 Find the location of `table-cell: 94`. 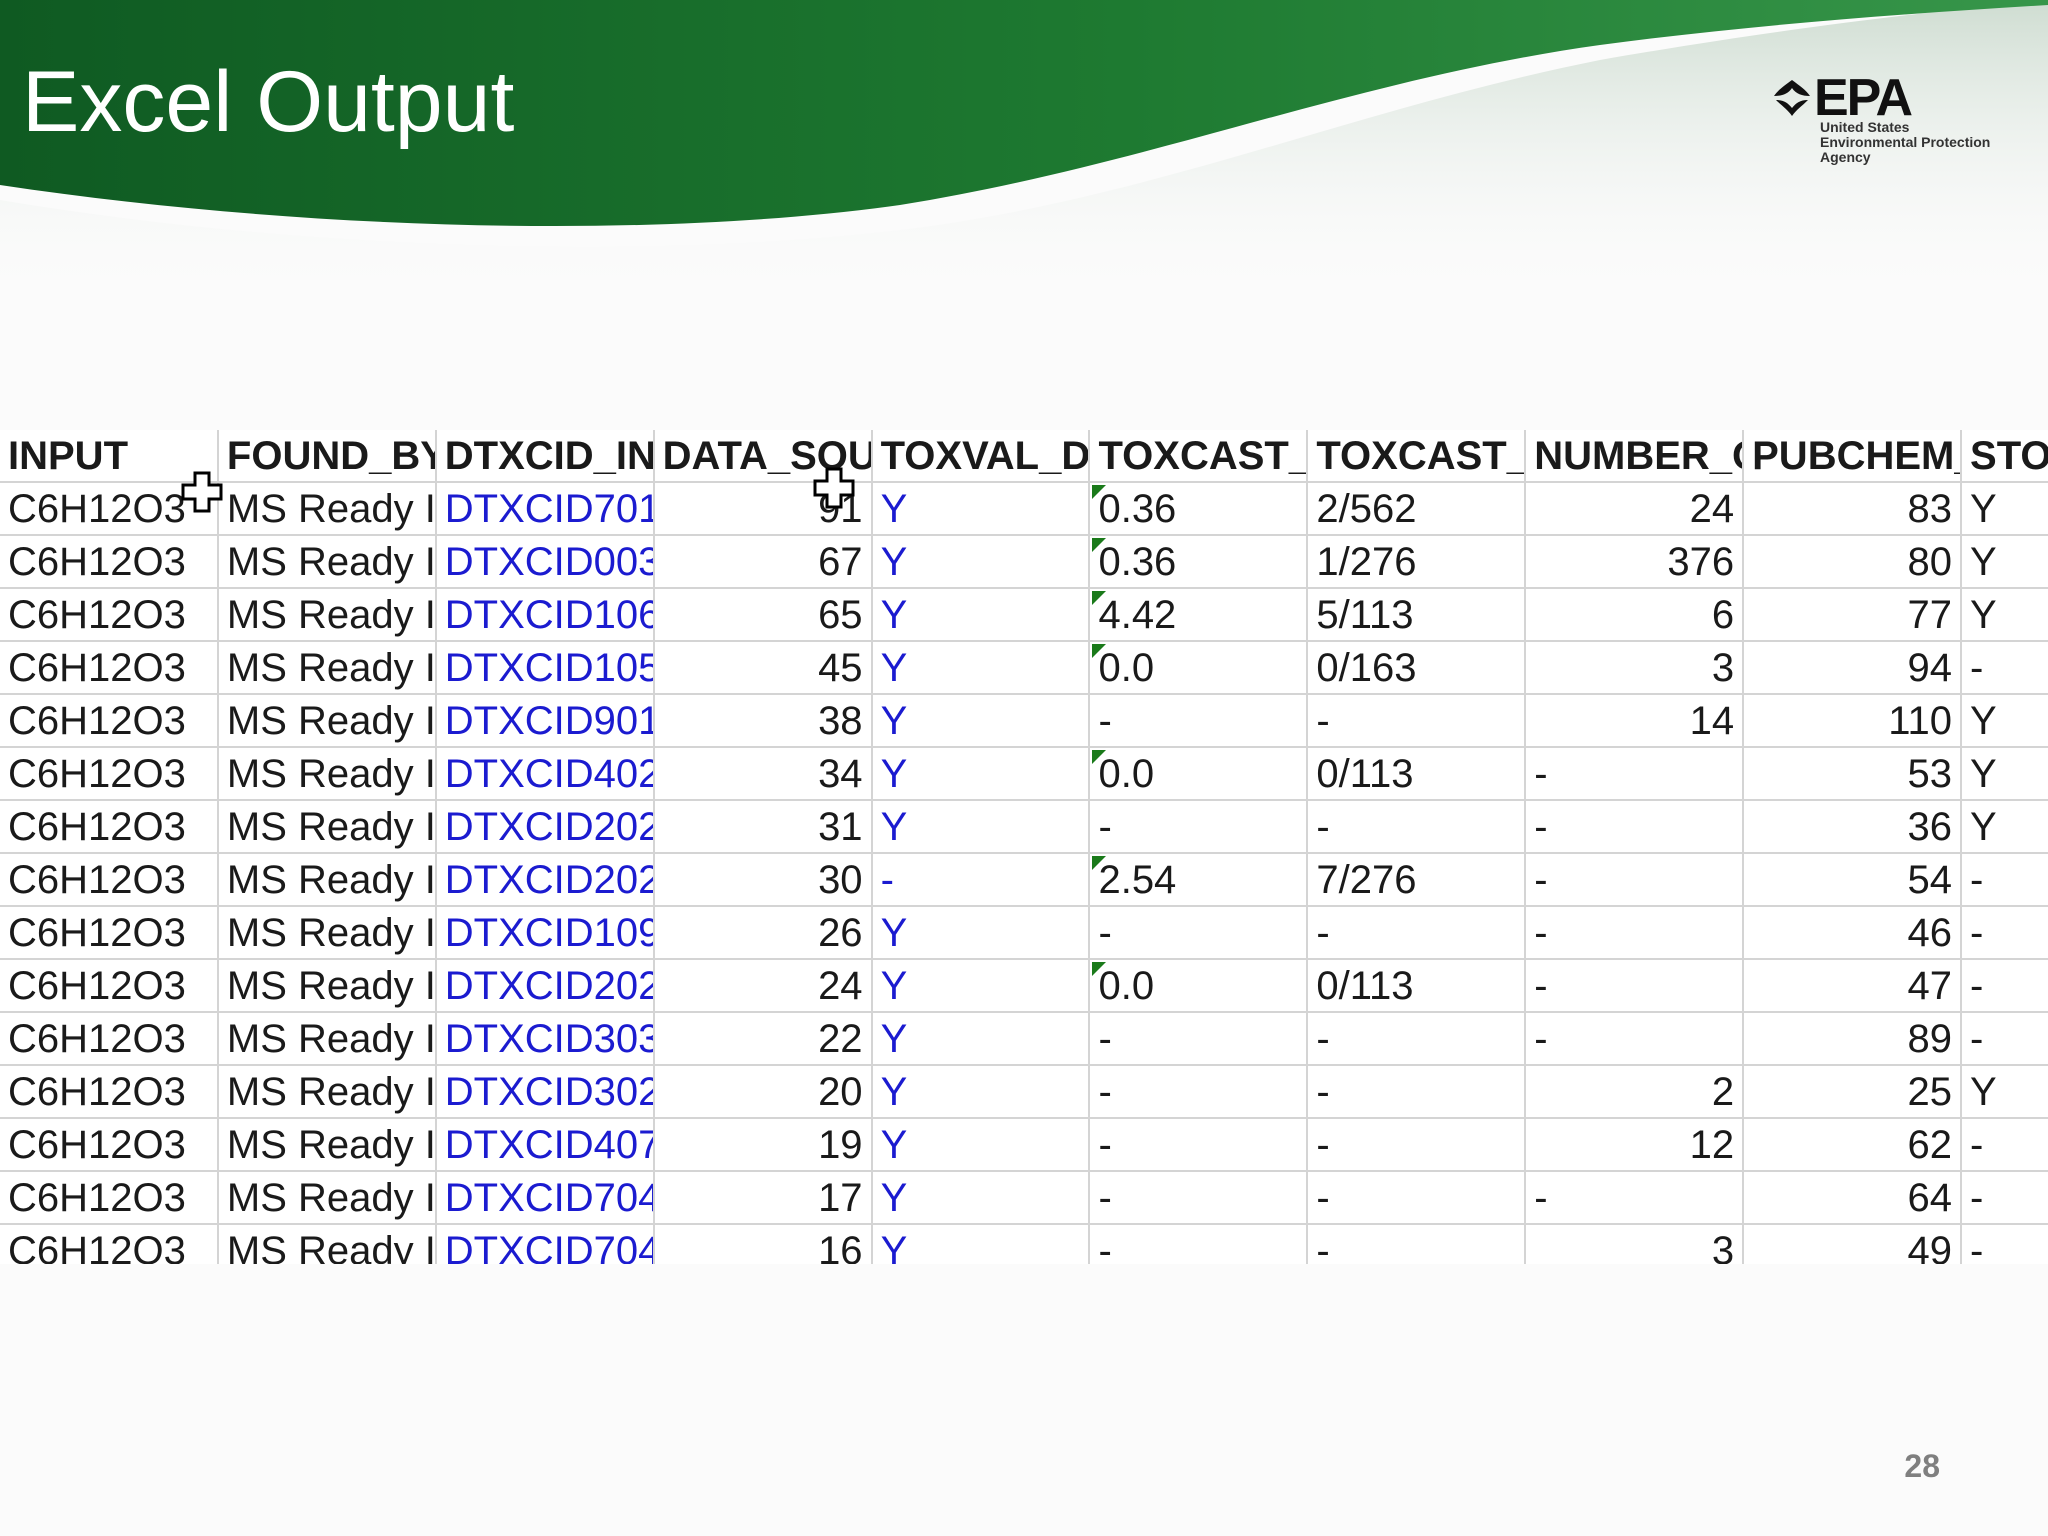

table-cell: 94 is located at coordinates (1853, 668).